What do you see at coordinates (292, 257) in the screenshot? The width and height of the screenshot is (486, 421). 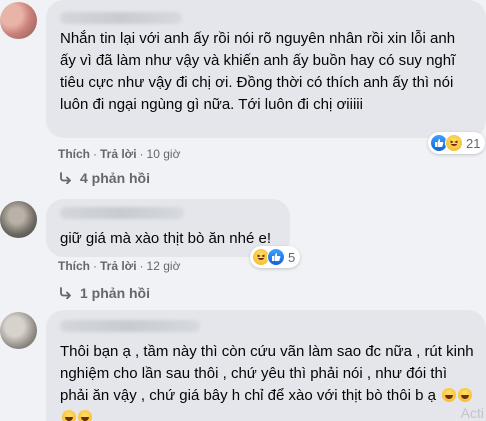 I see `reaction-count: 5` at bounding box center [292, 257].